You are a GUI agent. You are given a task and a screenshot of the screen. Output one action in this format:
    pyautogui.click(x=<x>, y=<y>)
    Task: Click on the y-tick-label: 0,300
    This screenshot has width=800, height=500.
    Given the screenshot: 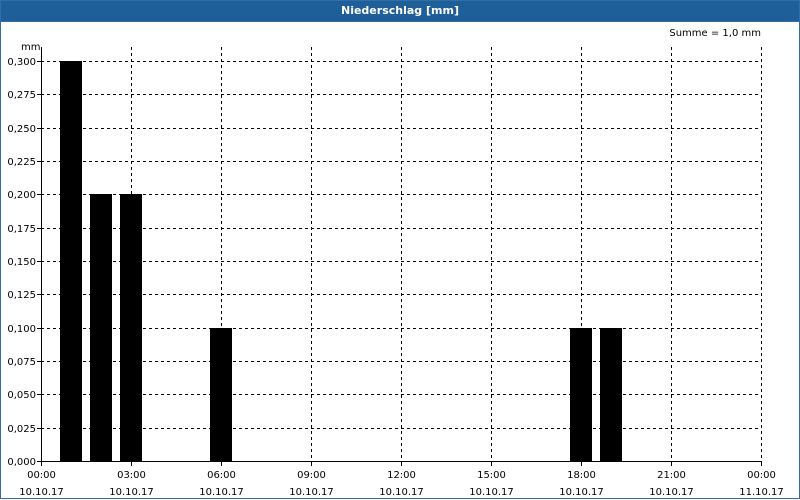 What is the action you would take?
    pyautogui.click(x=21, y=62)
    